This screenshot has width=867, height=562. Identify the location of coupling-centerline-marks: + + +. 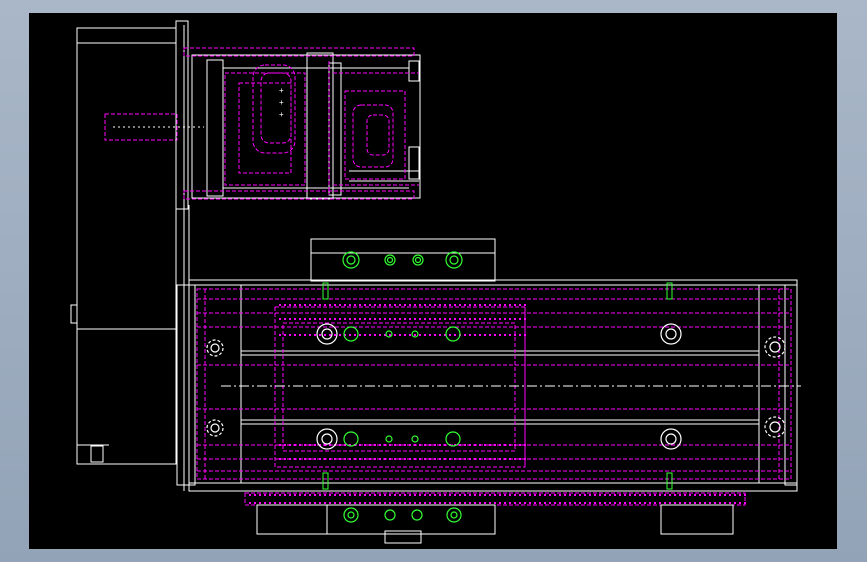
(281, 102).